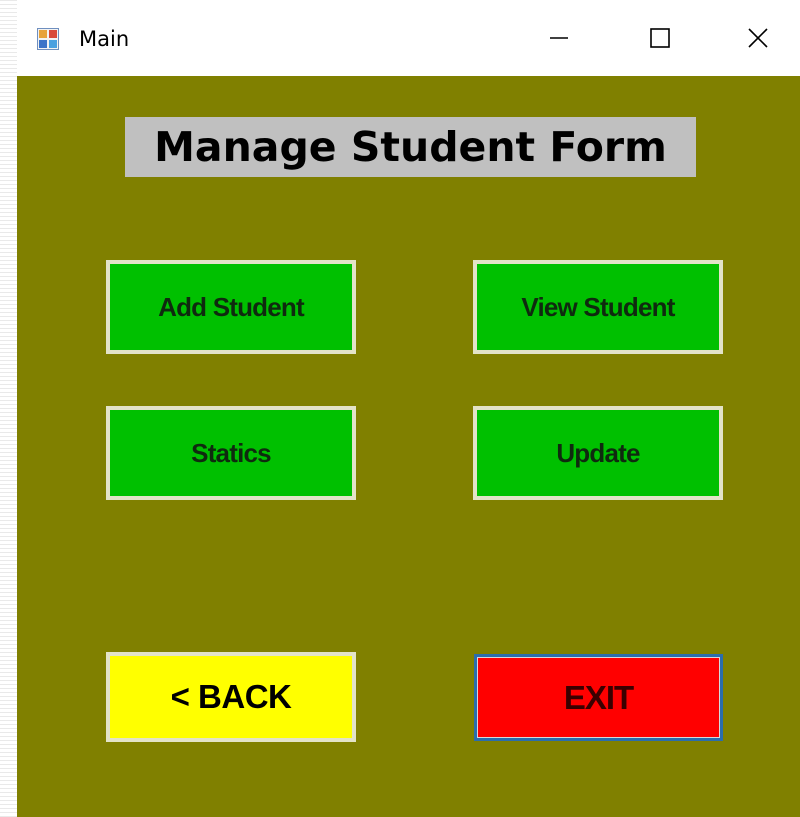 The height and width of the screenshot is (817, 800). I want to click on close-icon, so click(758, 40).